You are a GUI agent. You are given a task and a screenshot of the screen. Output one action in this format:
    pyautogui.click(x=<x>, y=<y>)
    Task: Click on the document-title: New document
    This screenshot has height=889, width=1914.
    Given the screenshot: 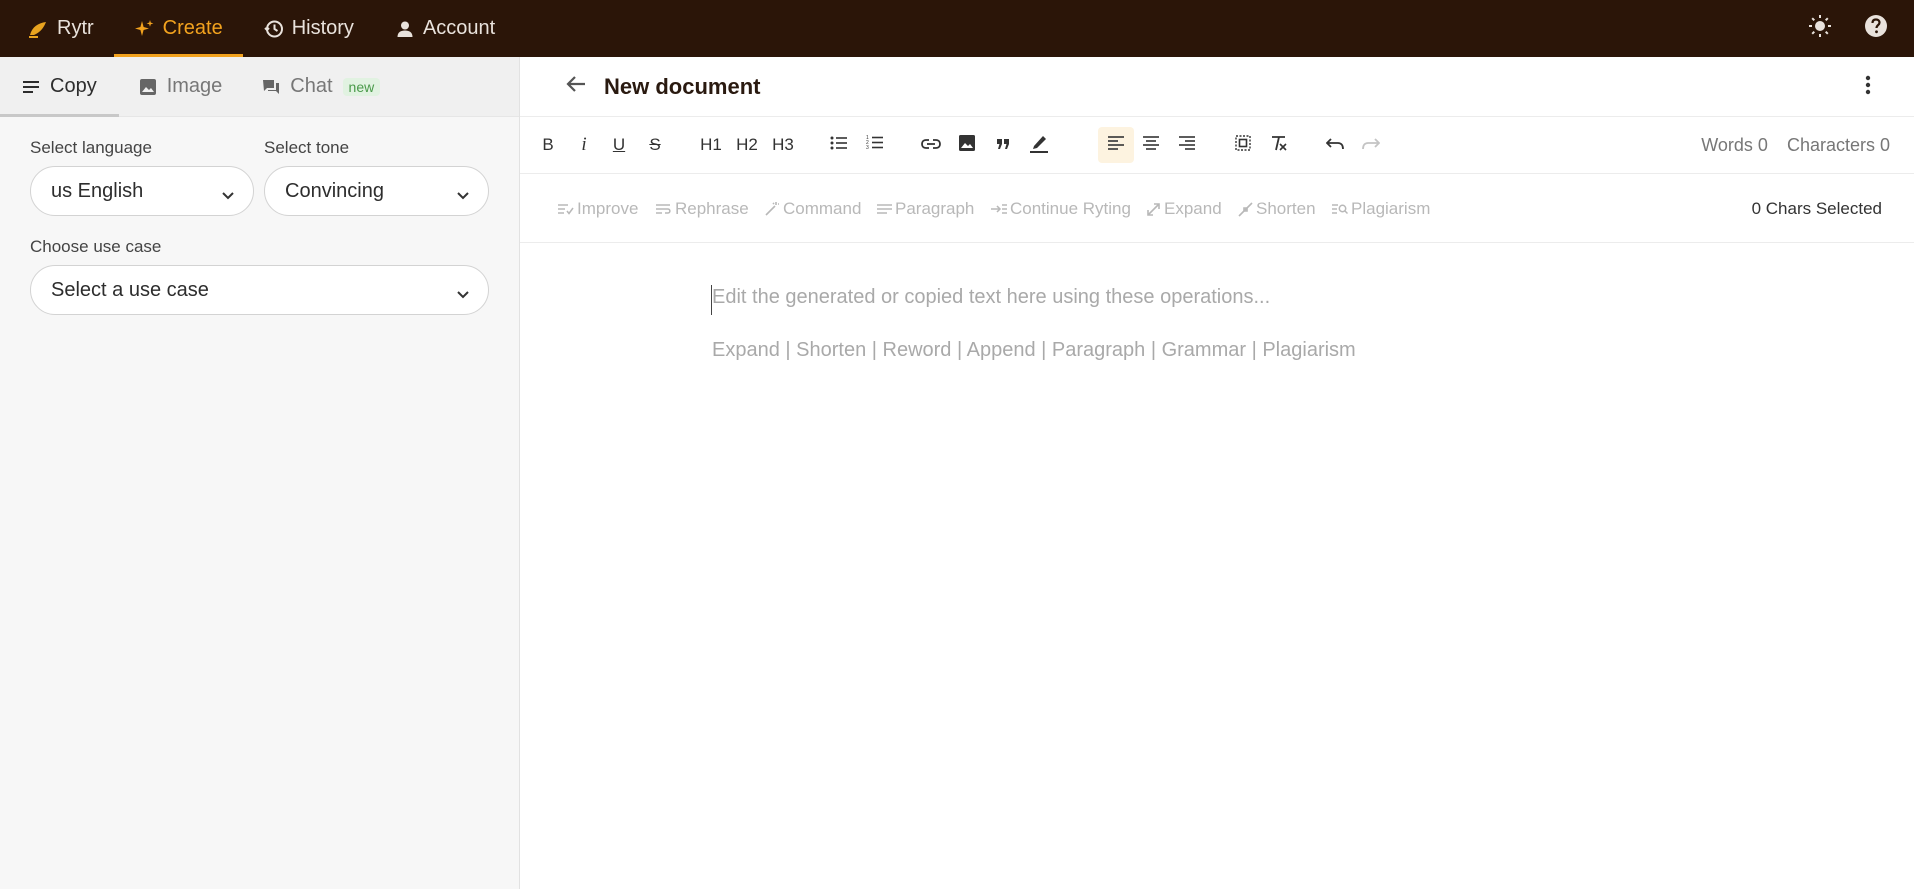 What is the action you would take?
    pyautogui.click(x=682, y=87)
    